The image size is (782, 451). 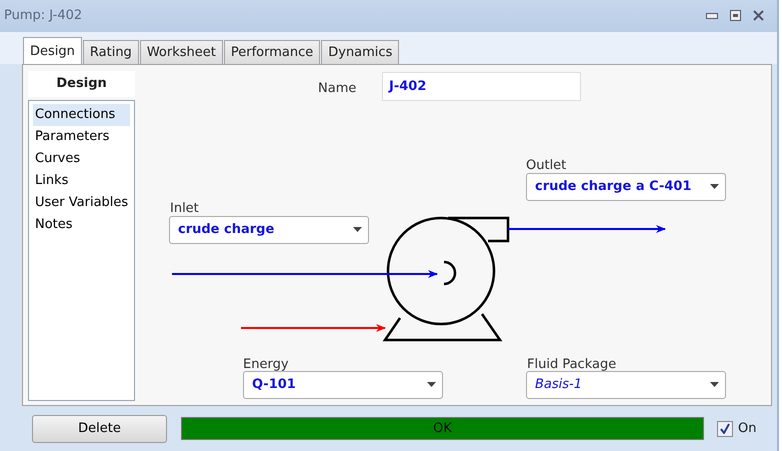 I want to click on tab: Worksheet, so click(x=181, y=52).